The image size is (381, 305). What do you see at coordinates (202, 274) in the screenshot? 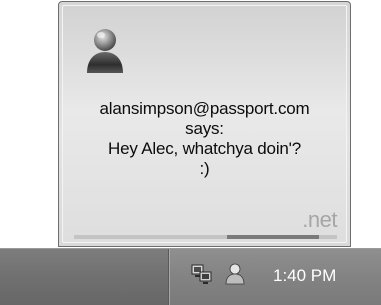
I see `network-connection-icon` at bounding box center [202, 274].